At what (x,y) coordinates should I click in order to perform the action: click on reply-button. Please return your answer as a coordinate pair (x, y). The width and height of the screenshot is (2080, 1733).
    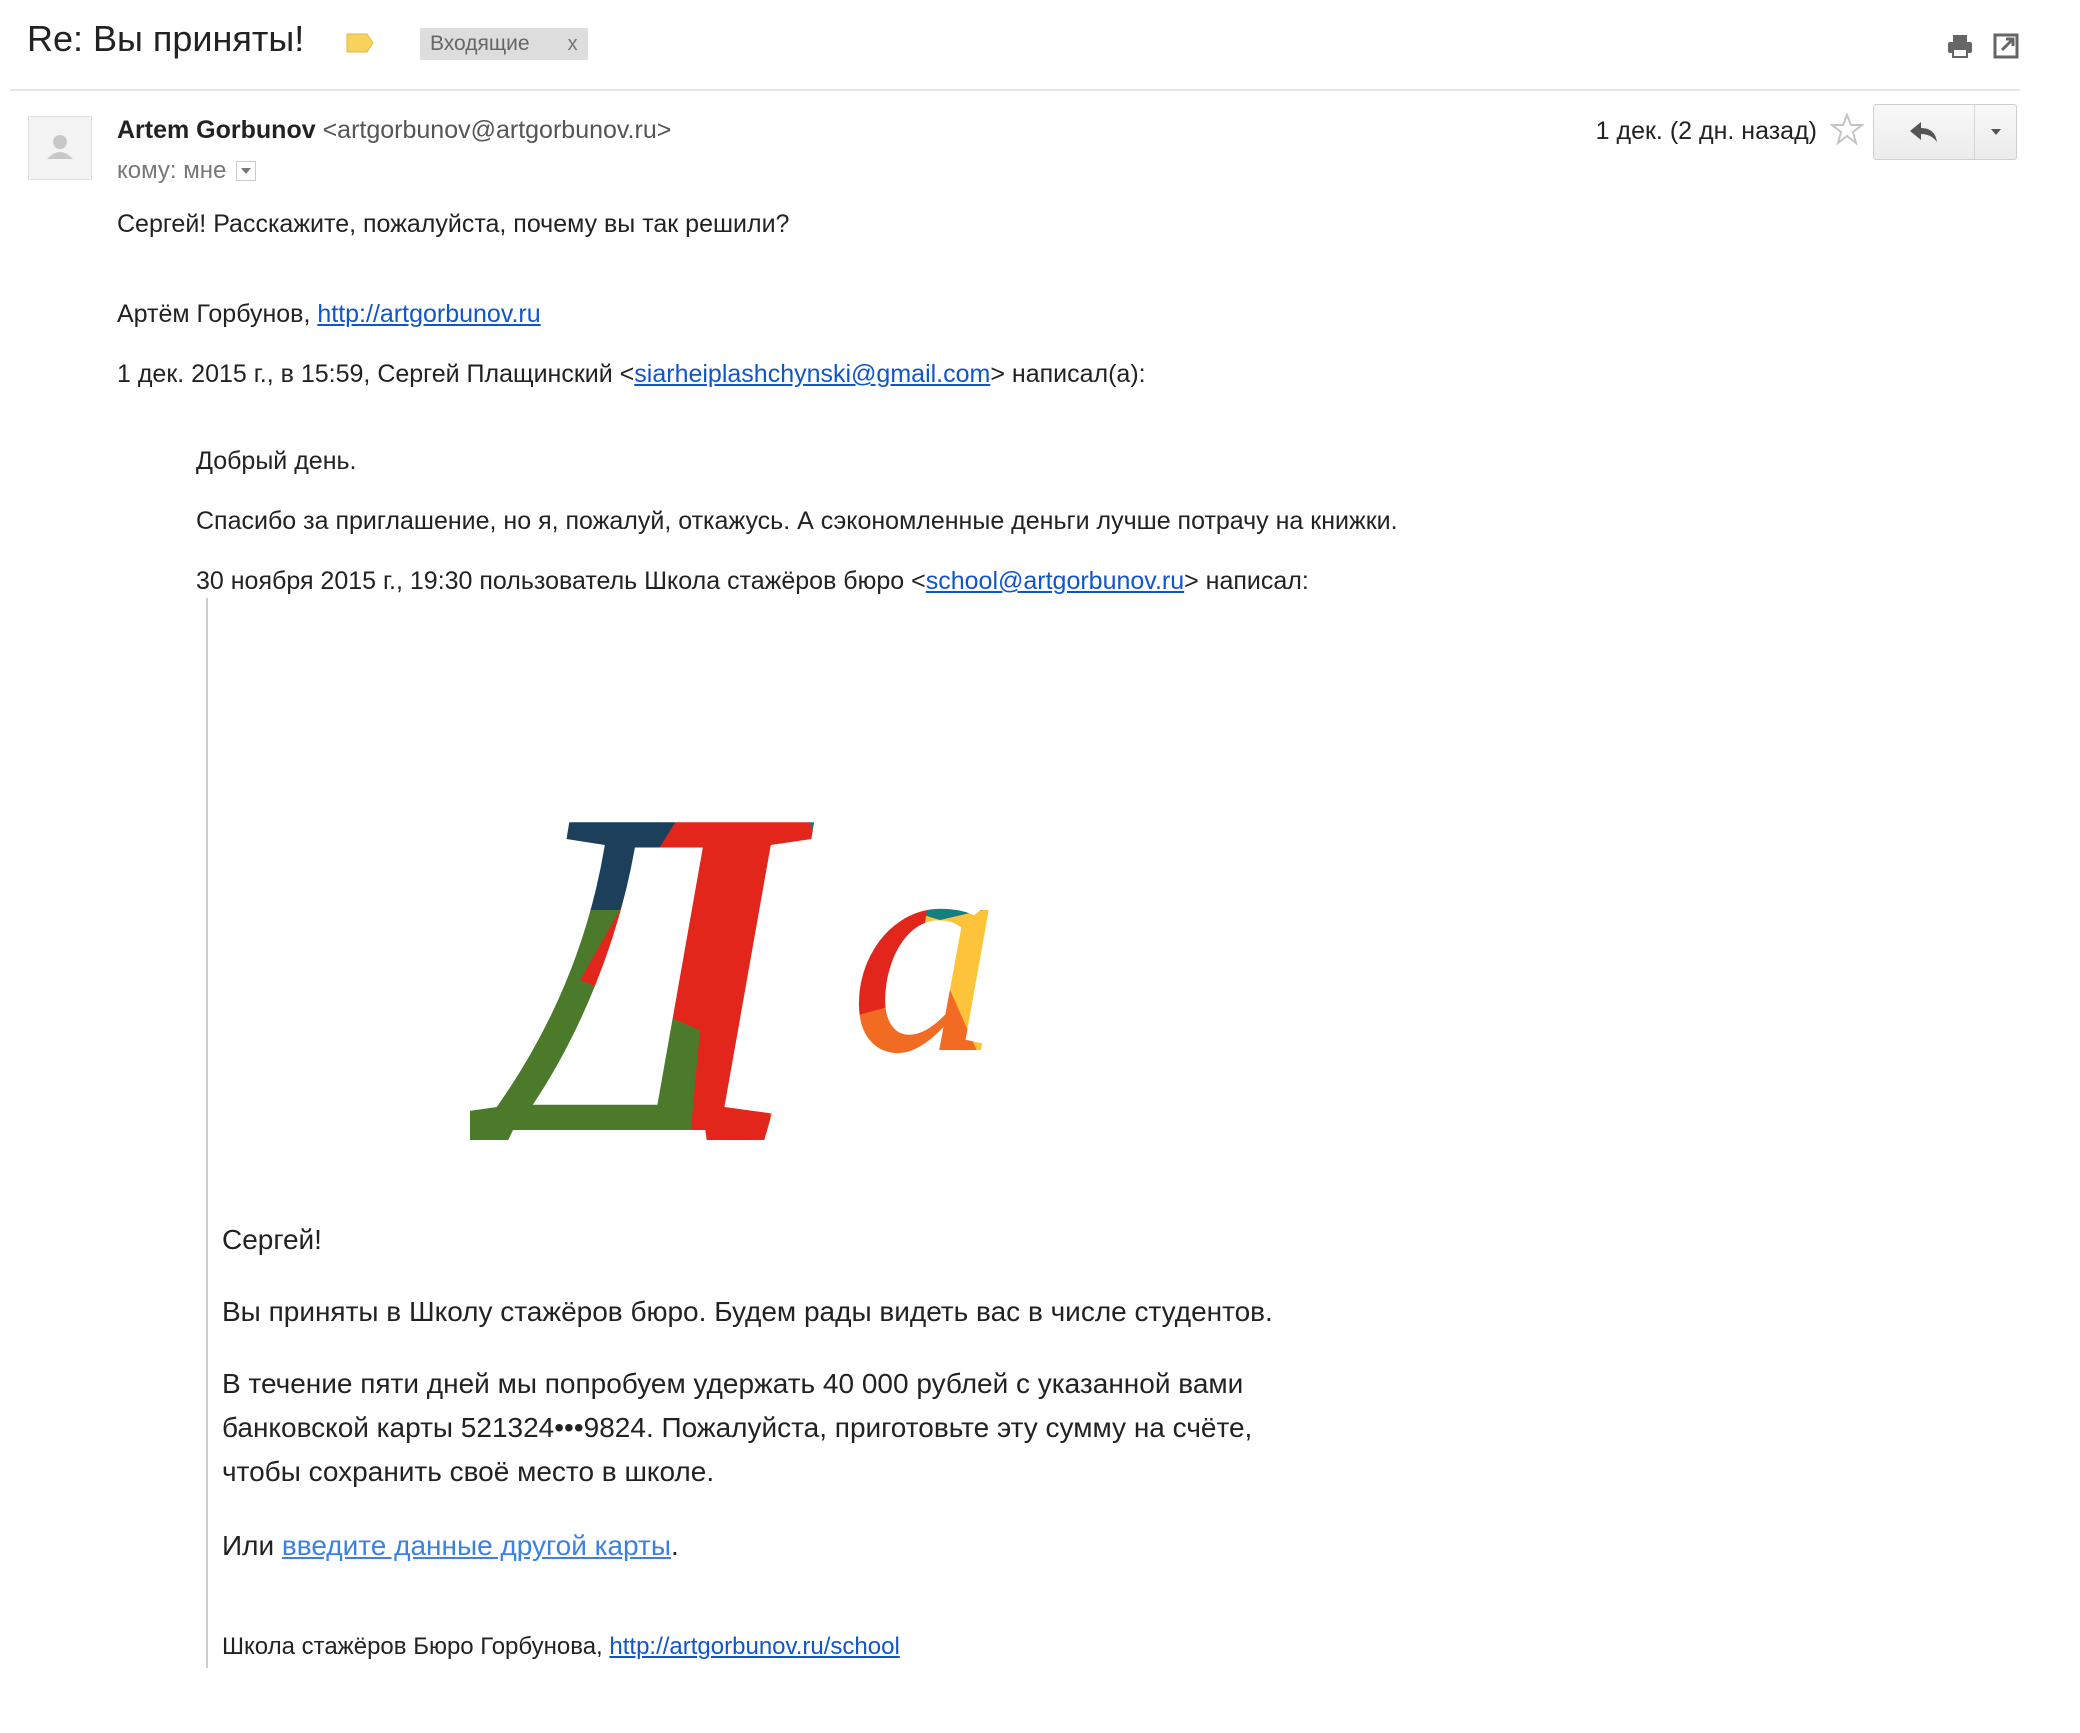
    Looking at the image, I should click on (1924, 132).